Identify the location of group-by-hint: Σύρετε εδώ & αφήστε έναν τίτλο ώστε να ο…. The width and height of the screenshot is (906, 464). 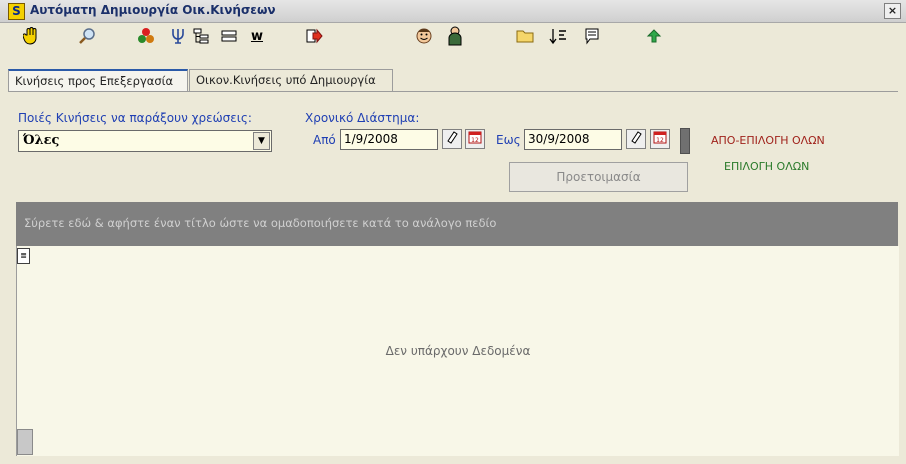
(260, 223).